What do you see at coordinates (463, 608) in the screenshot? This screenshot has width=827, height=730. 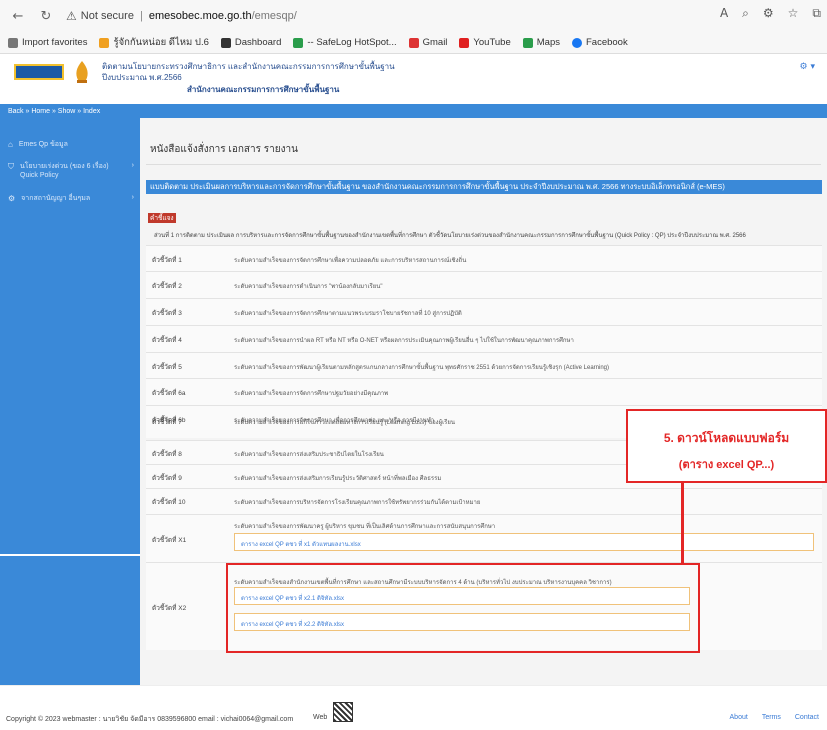 I see `highlight-box` at bounding box center [463, 608].